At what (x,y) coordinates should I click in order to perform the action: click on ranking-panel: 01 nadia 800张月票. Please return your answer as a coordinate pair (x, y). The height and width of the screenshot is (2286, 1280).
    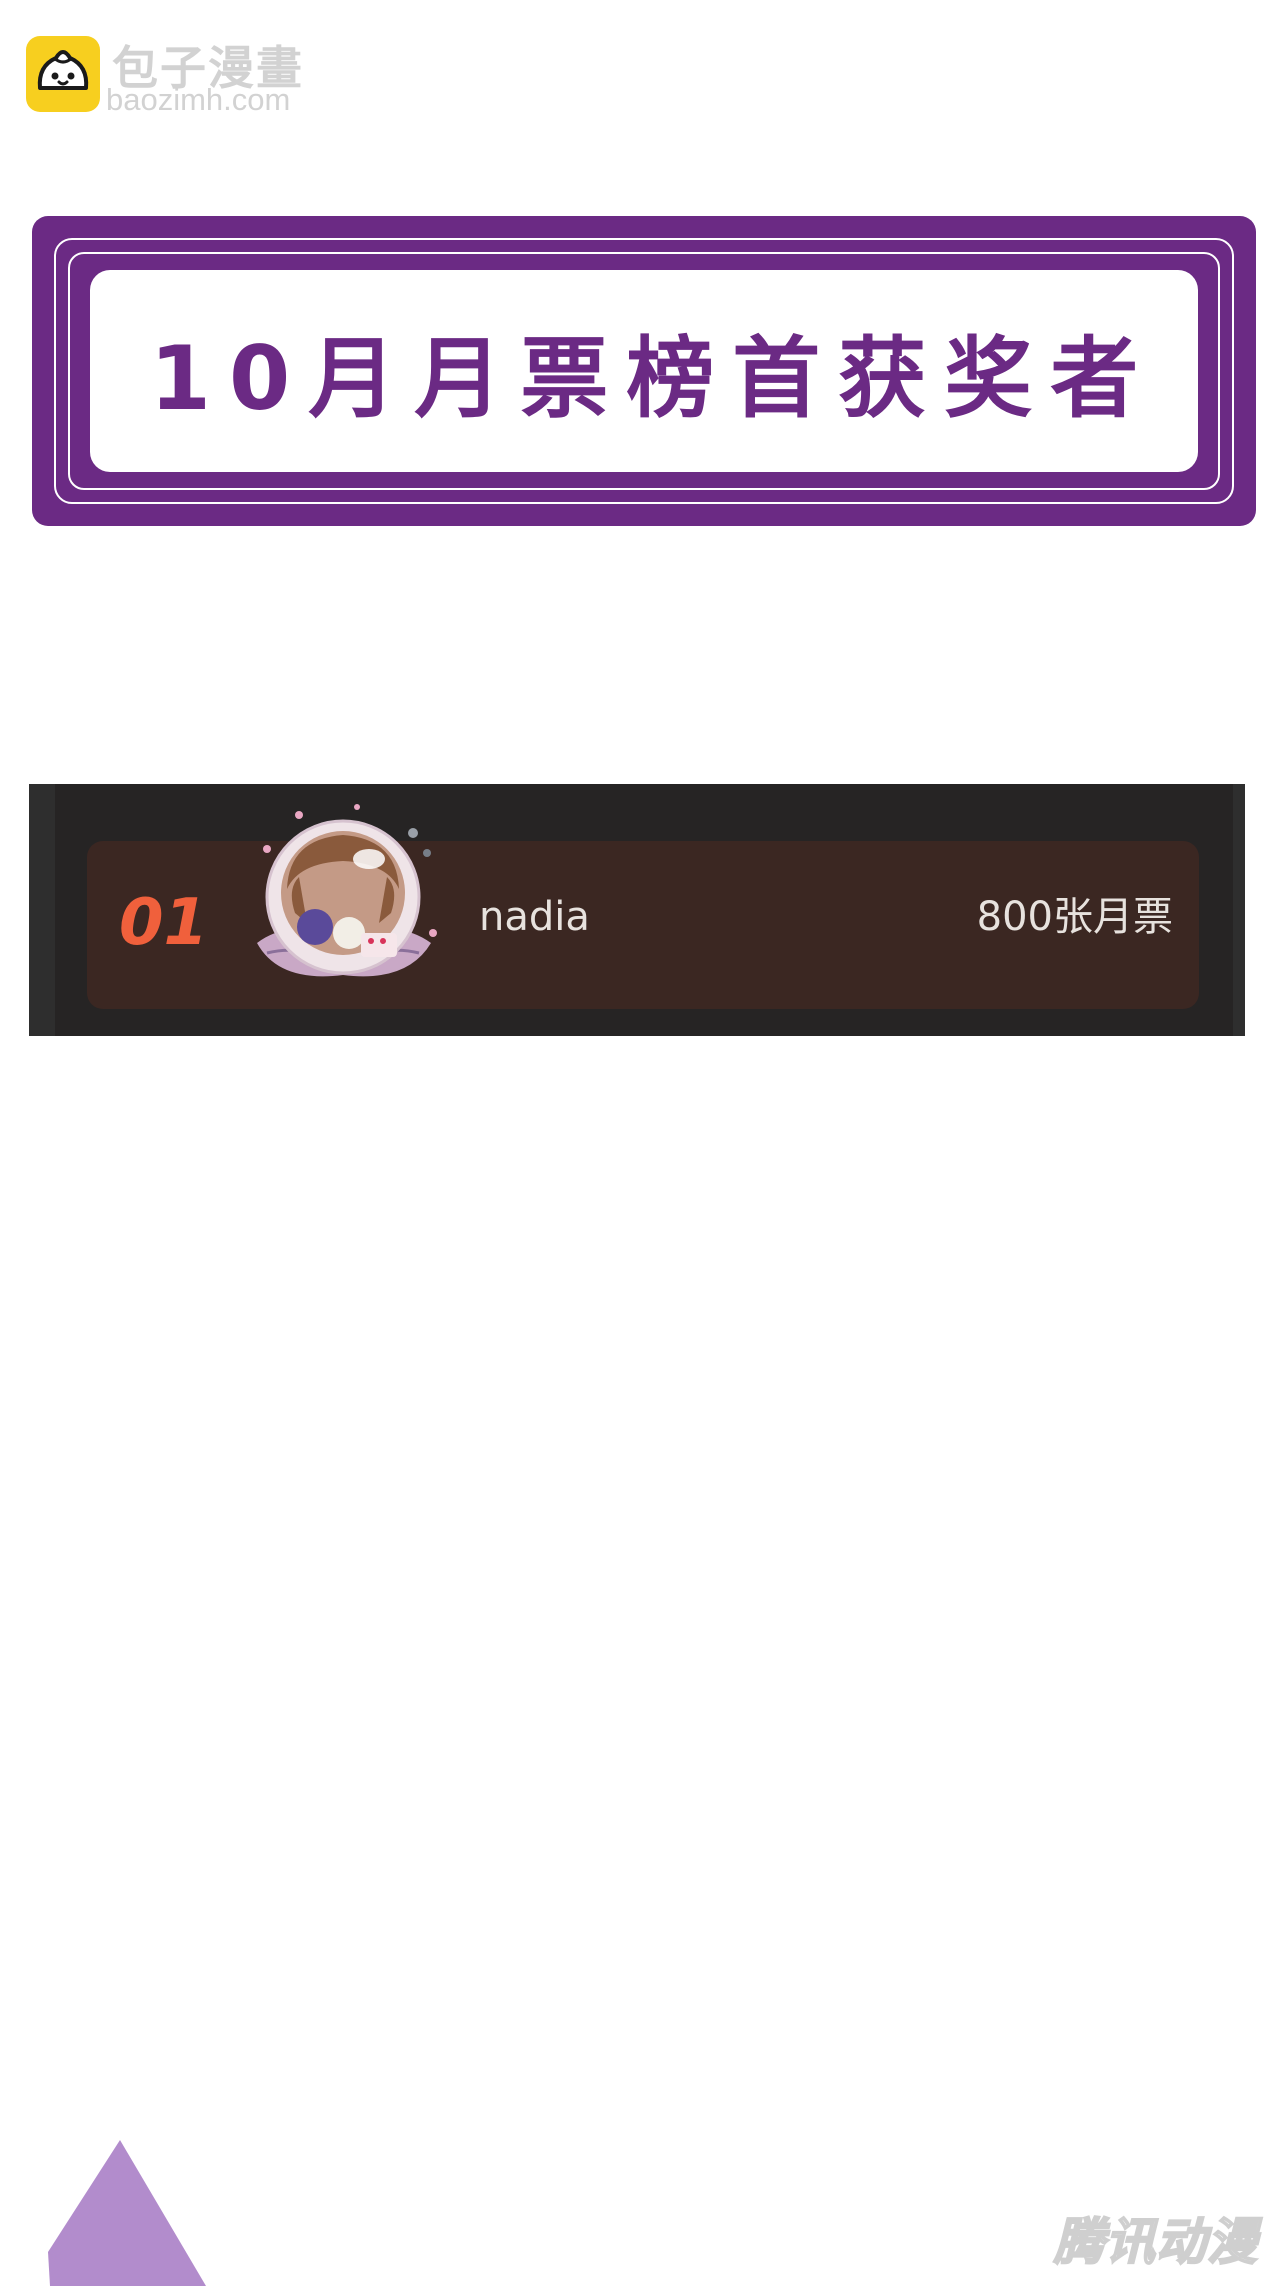
    Looking at the image, I should click on (637, 910).